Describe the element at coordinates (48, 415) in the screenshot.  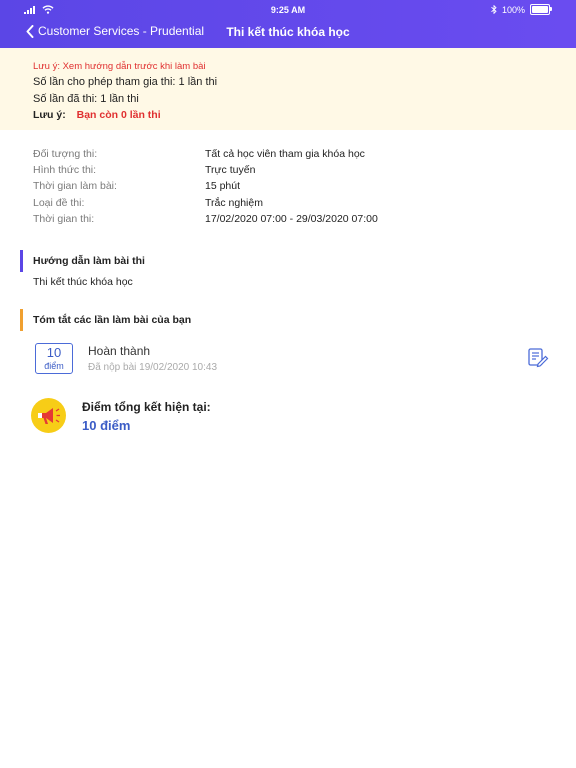
I see `megaphone-icon` at that location.